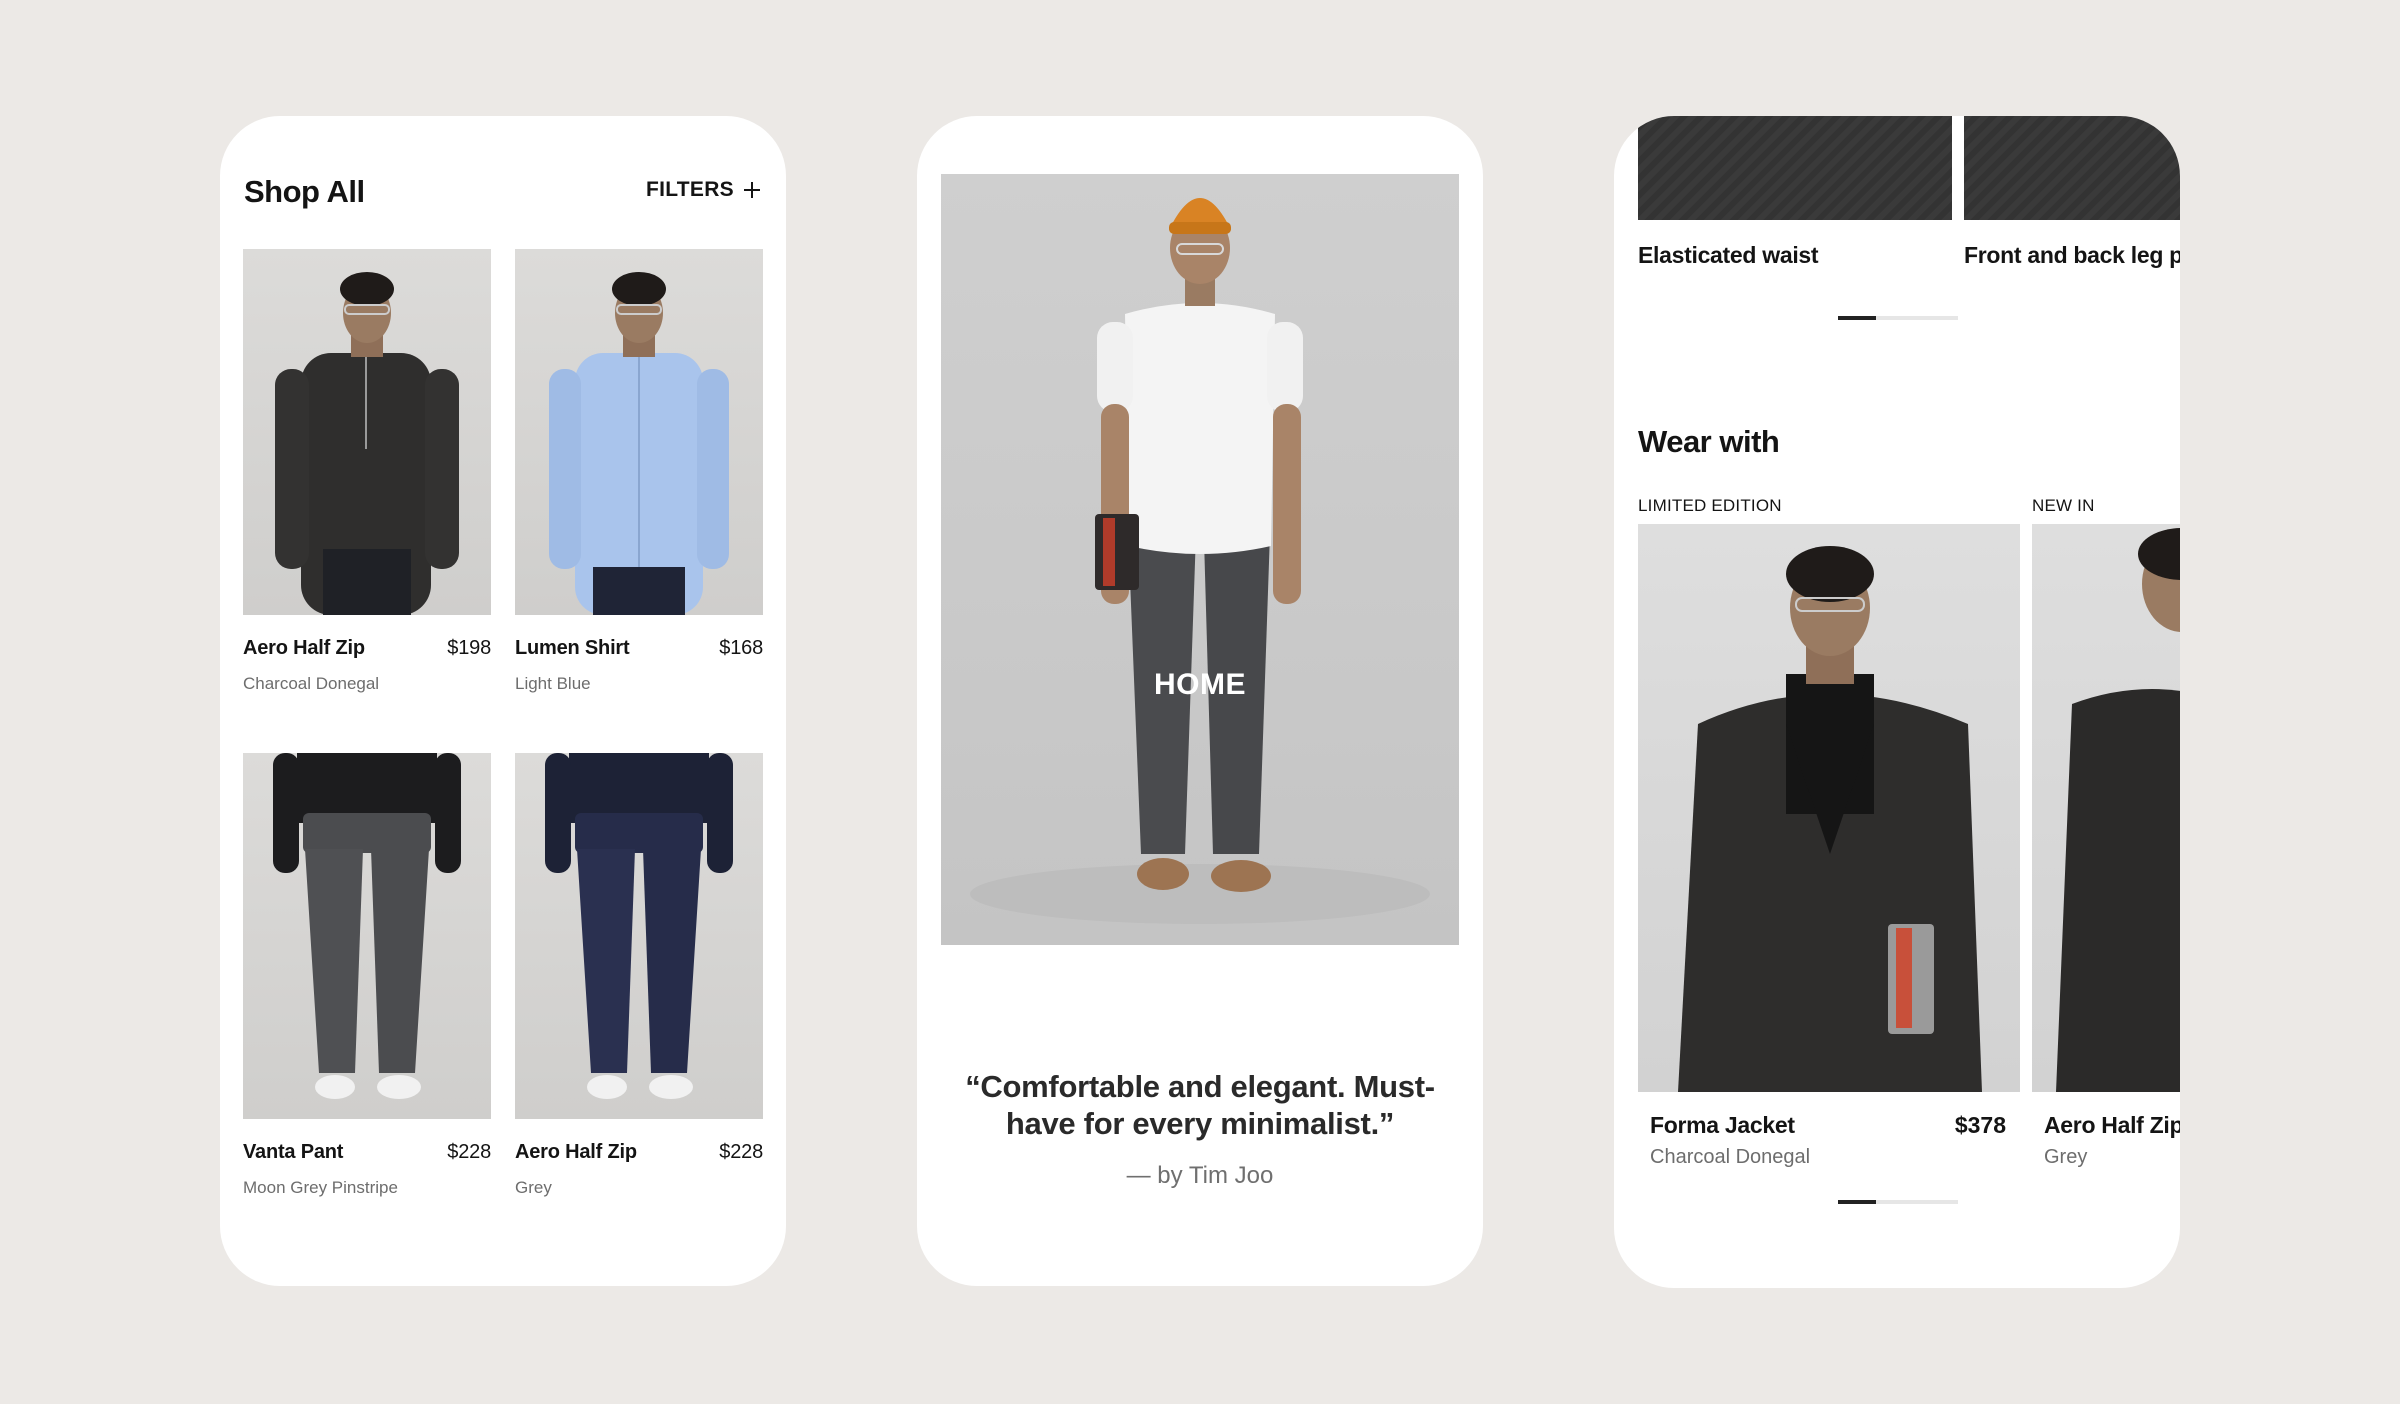  I want to click on hero-image, so click(1200, 561).